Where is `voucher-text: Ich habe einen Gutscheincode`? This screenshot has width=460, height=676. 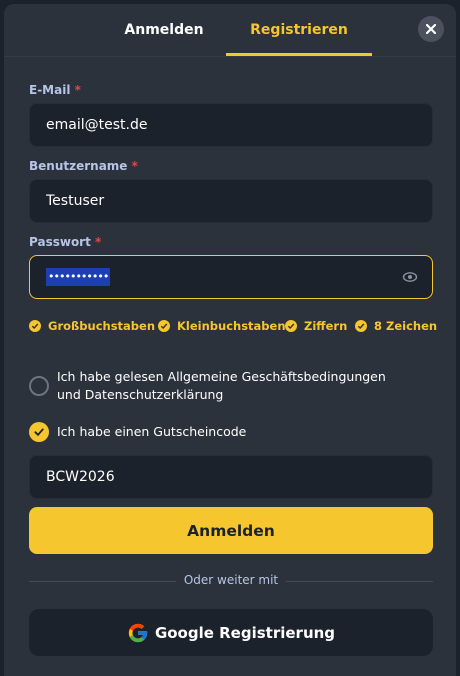
voucher-text: Ich habe einen Gutscheincode is located at coordinates (152, 431).